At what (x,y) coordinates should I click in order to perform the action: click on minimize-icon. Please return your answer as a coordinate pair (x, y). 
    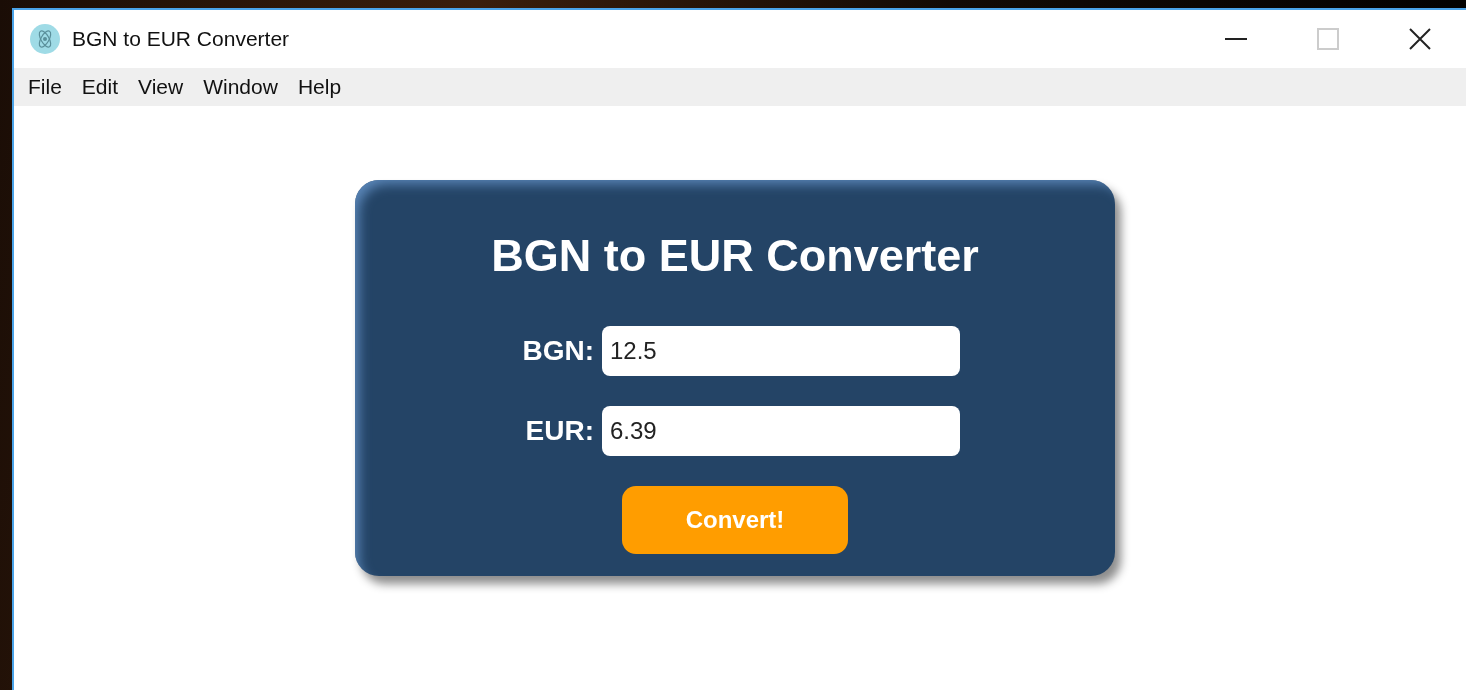
    Looking at the image, I should click on (1236, 39).